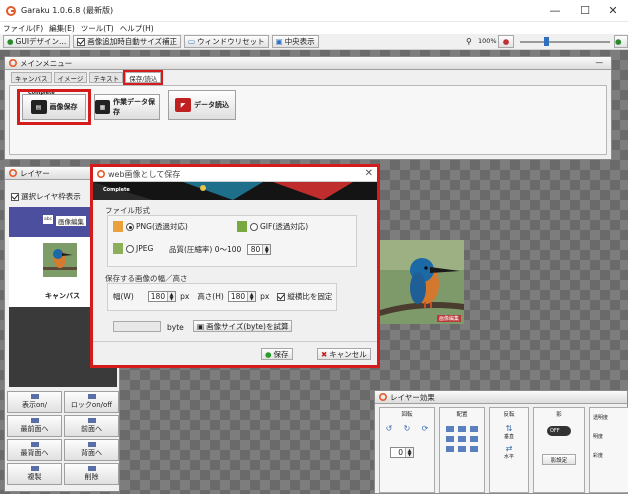  Describe the element at coordinates (137, 28) in the screenshot. I see `menu-help: ヘルプ(H)` at that location.